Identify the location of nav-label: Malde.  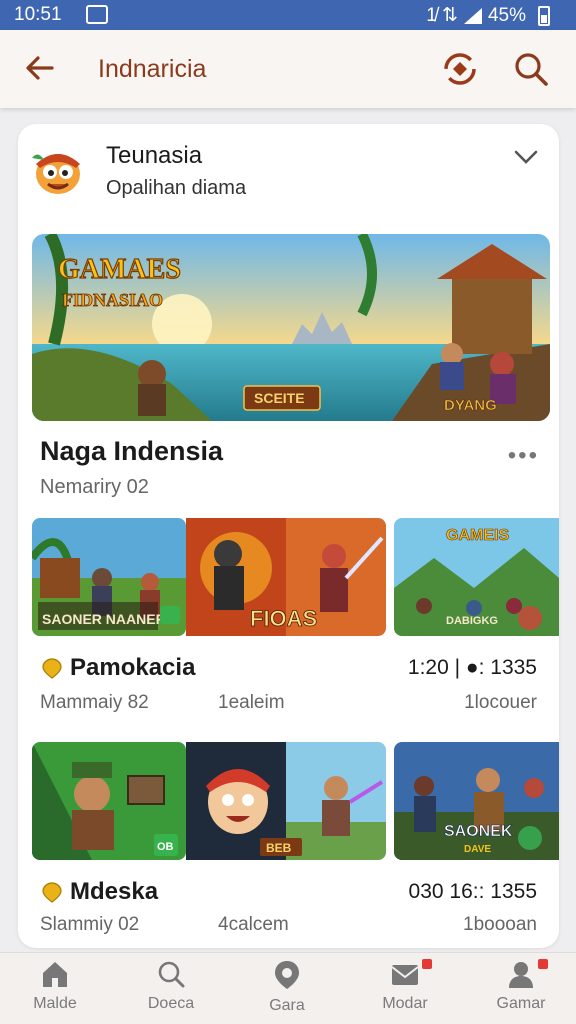
(55, 1003).